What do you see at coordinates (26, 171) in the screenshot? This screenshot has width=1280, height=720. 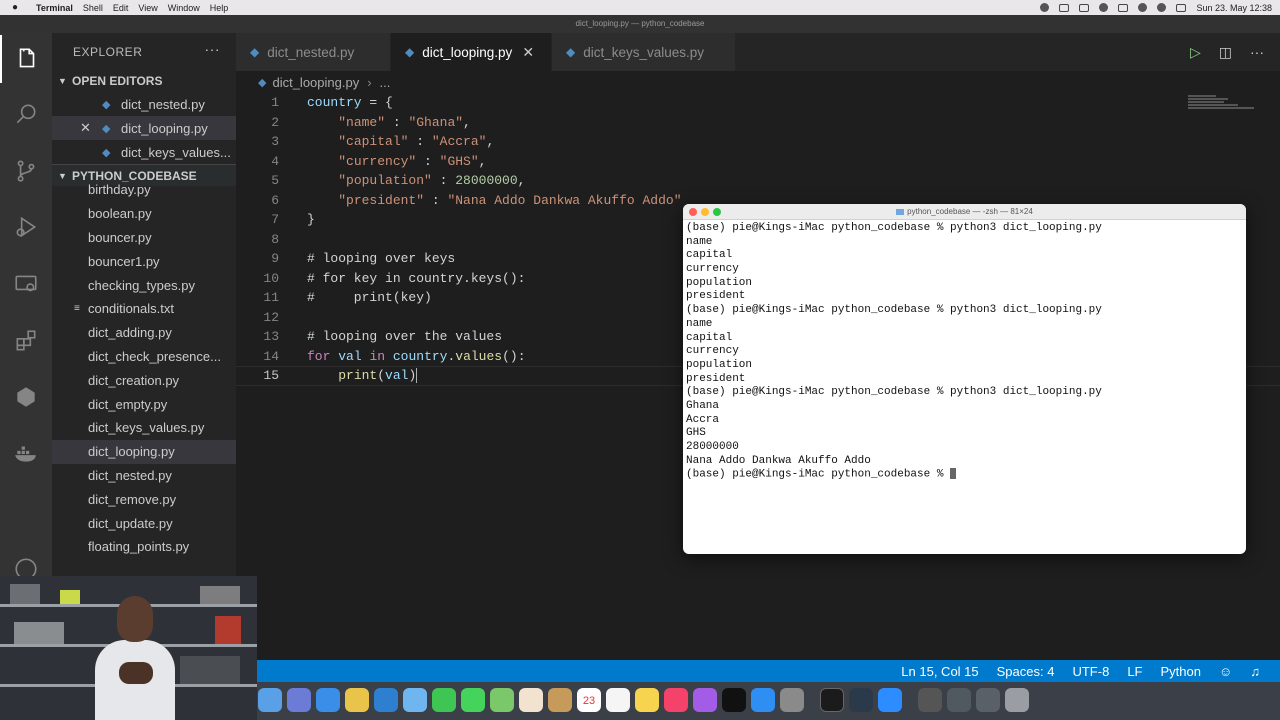 I see `source-control-icon` at bounding box center [26, 171].